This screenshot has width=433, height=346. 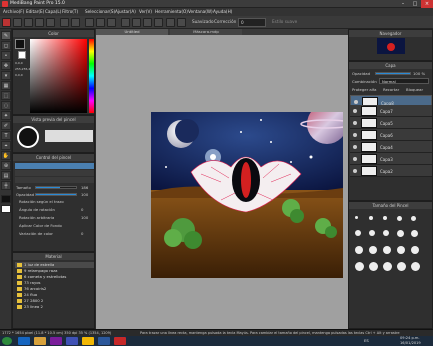 What do you see at coordinates (7, 341) in the screenshot?
I see `start-button-icon` at bounding box center [7, 341].